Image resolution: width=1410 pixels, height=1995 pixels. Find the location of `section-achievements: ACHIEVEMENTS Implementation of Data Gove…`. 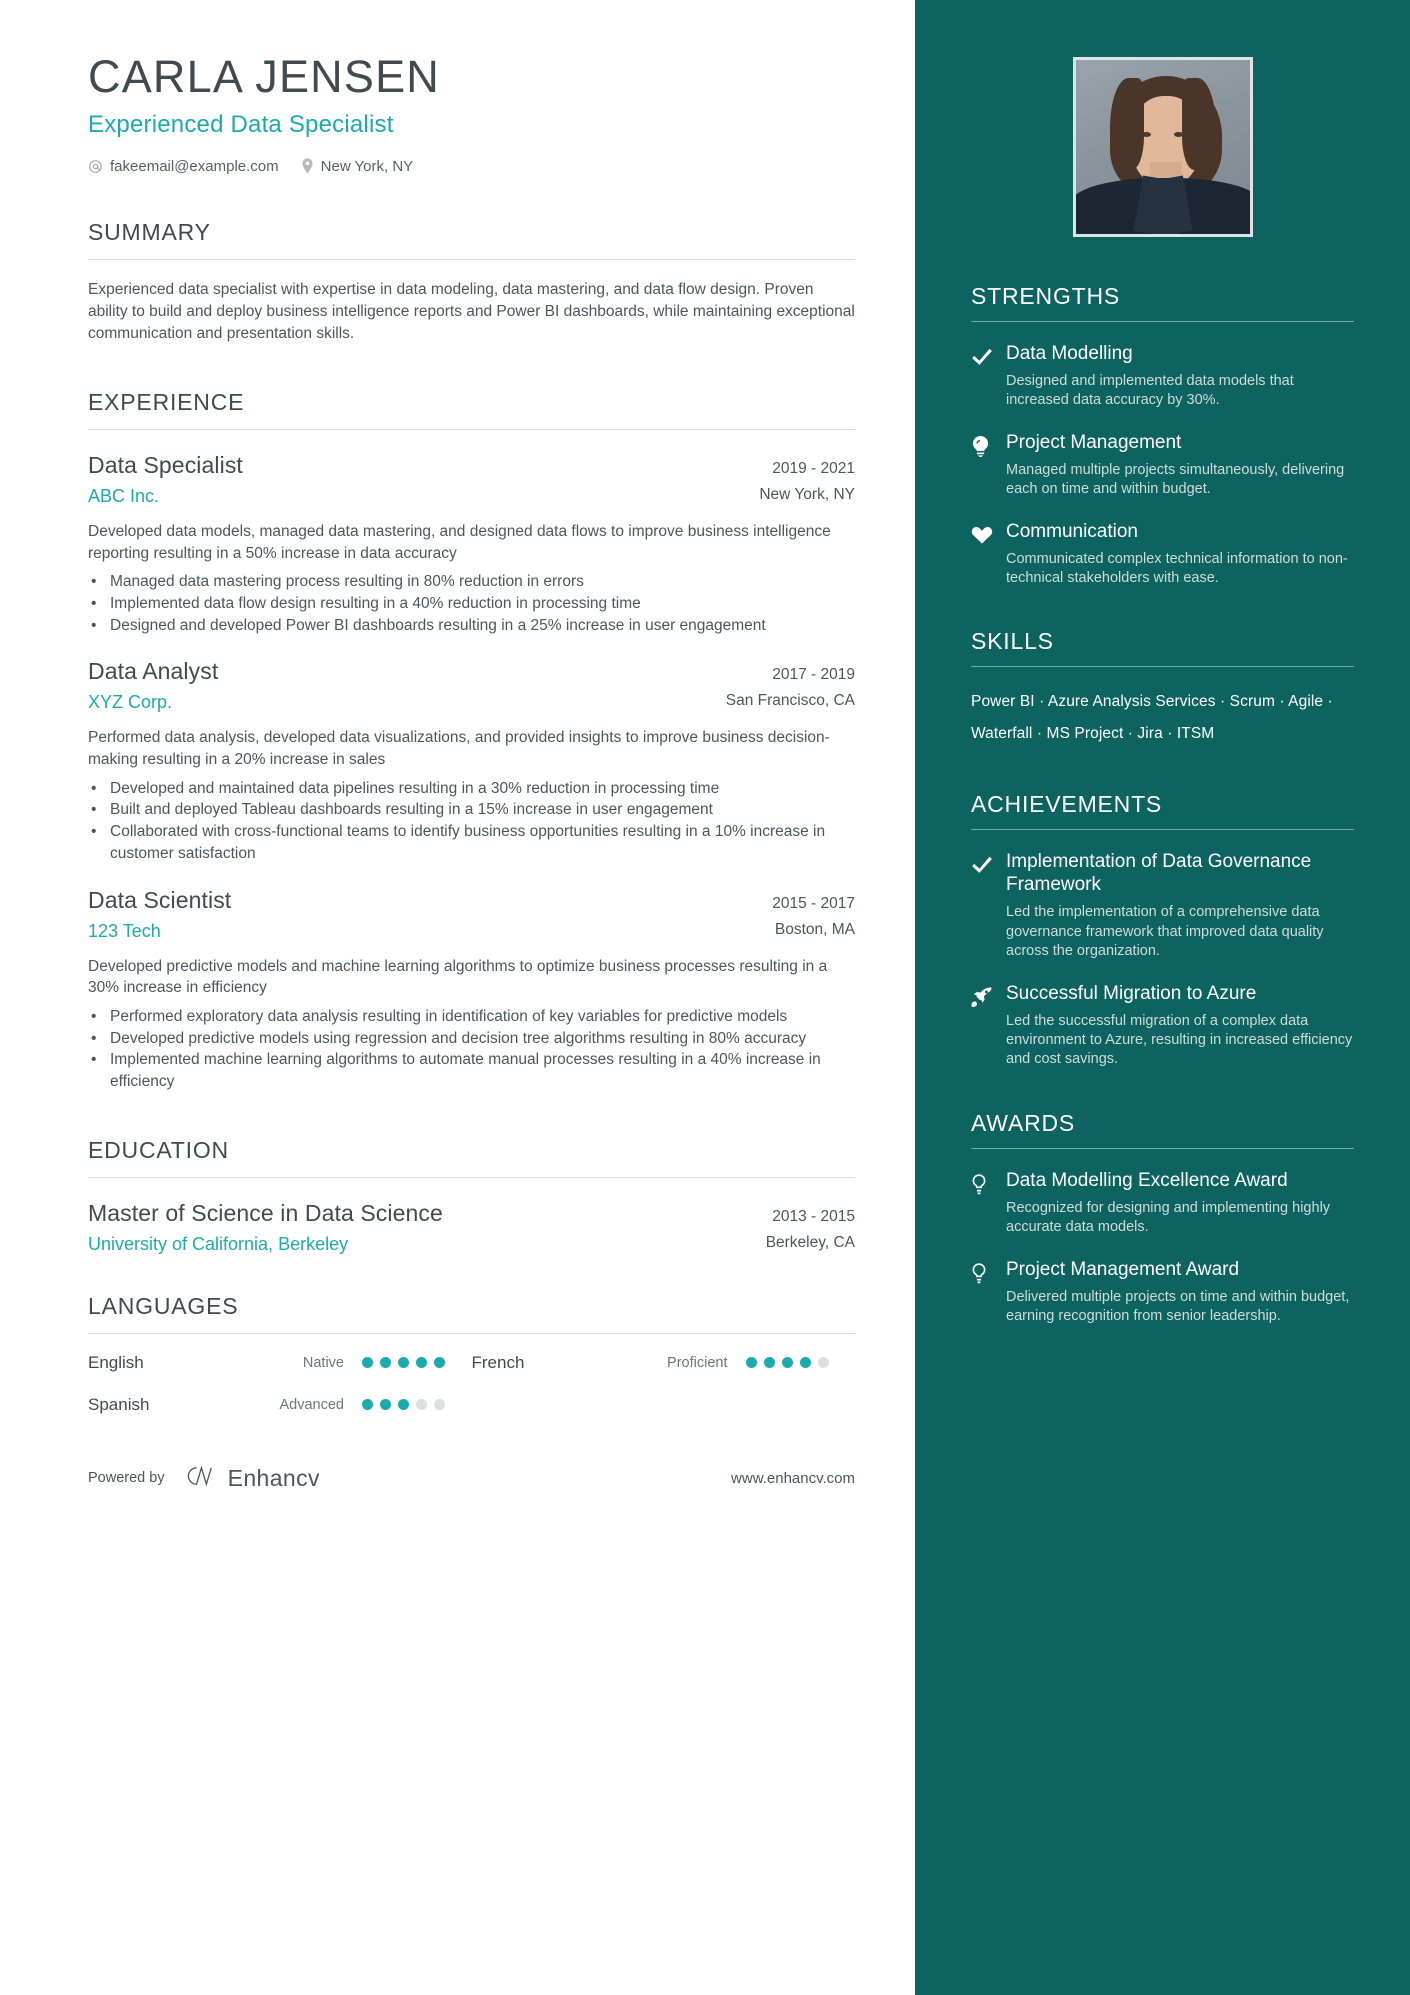

section-achievements: ACHIEVEMENTS Implementation of Data Gove… is located at coordinates (1162, 930).